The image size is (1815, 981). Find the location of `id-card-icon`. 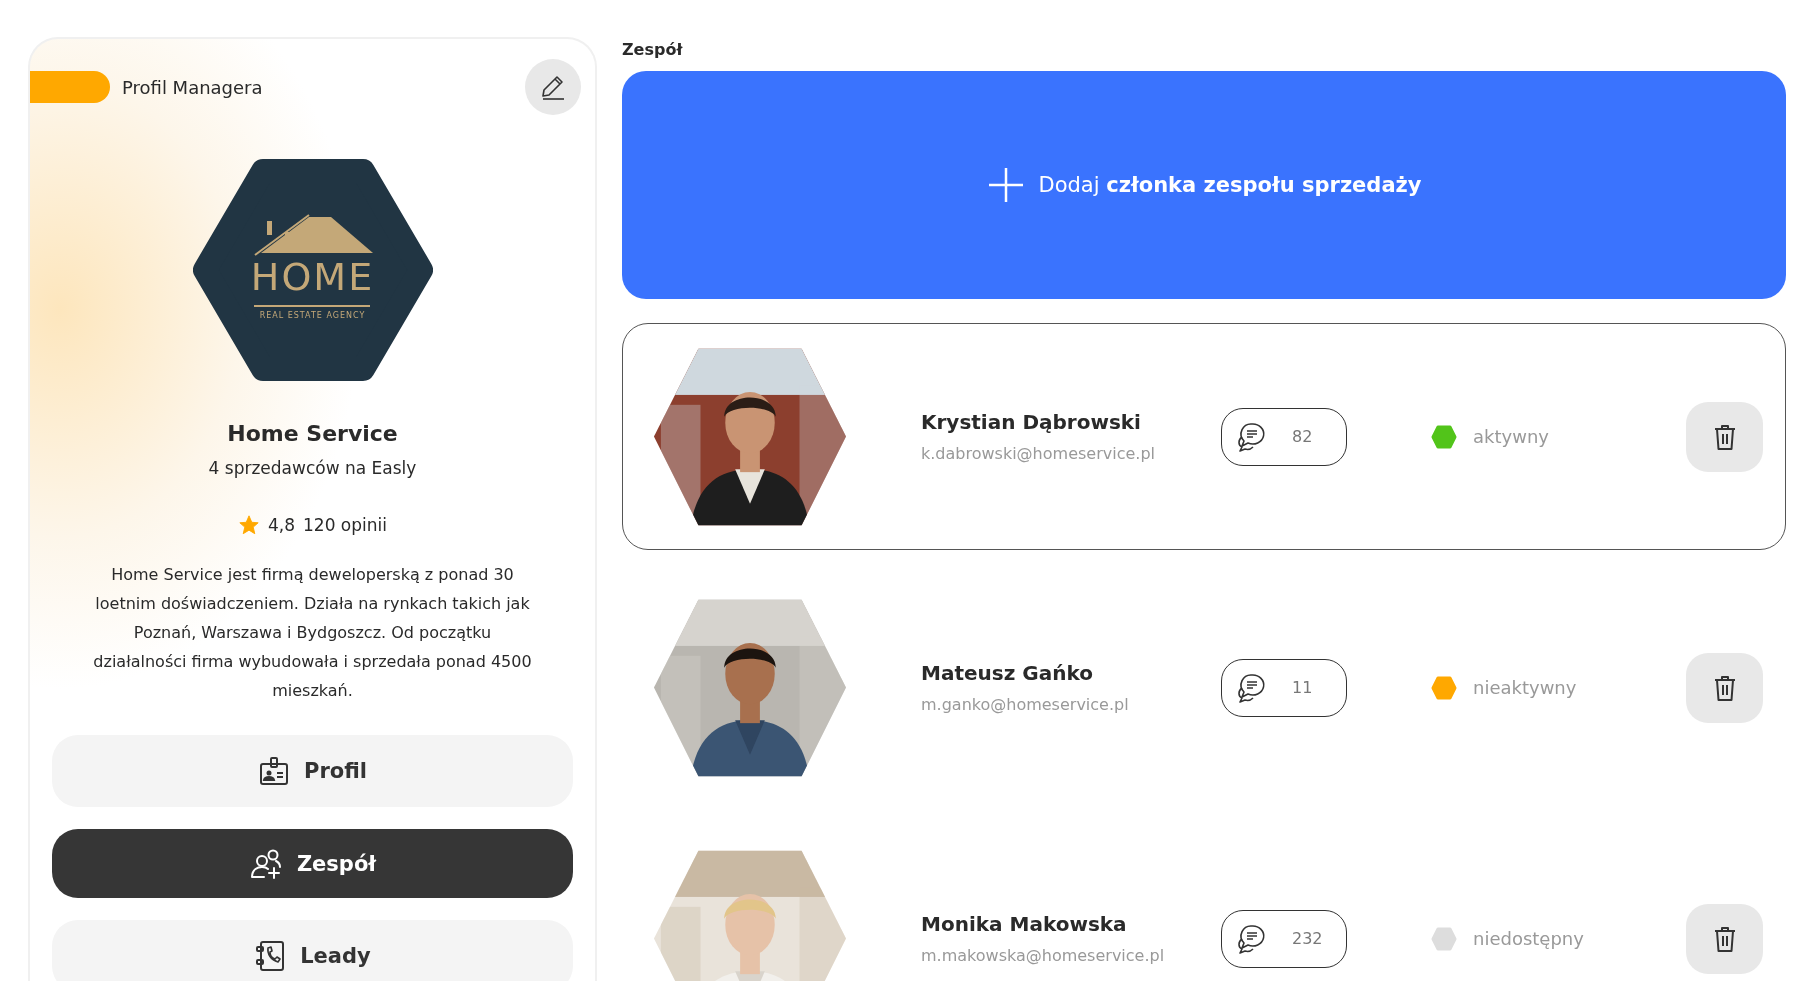

id-card-icon is located at coordinates (274, 771).